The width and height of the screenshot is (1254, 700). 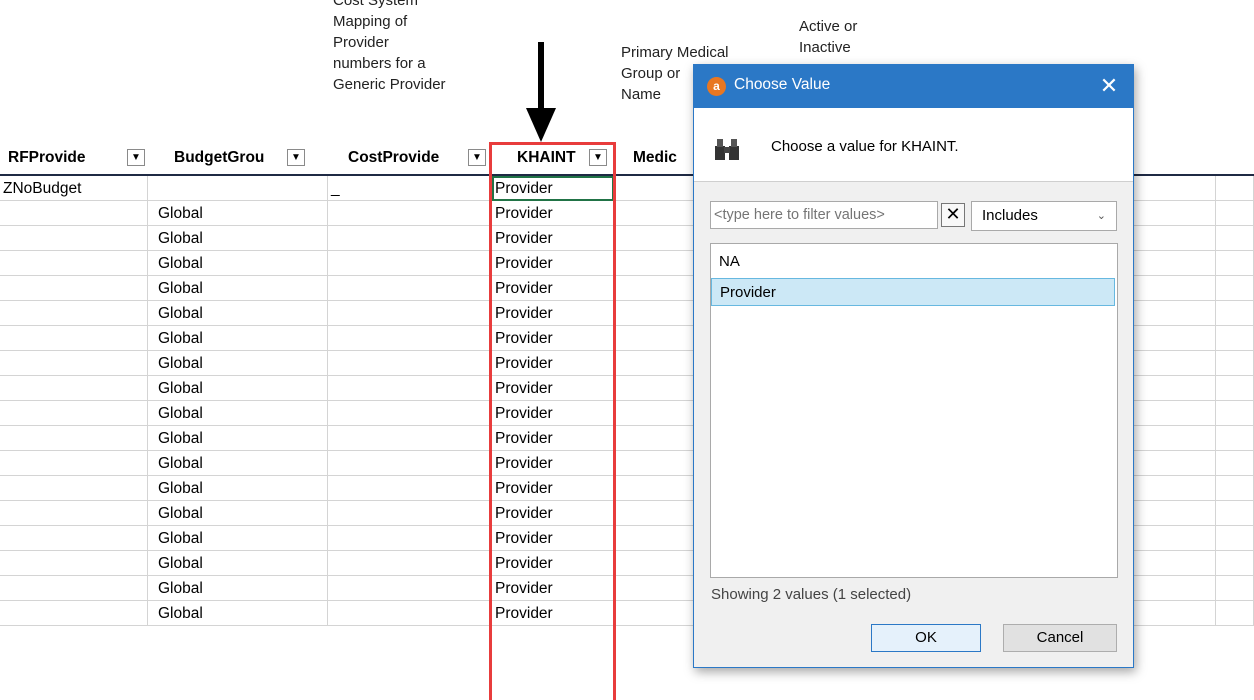 I want to click on column-header-khaint: KHAINT ▼, so click(x=565, y=158).